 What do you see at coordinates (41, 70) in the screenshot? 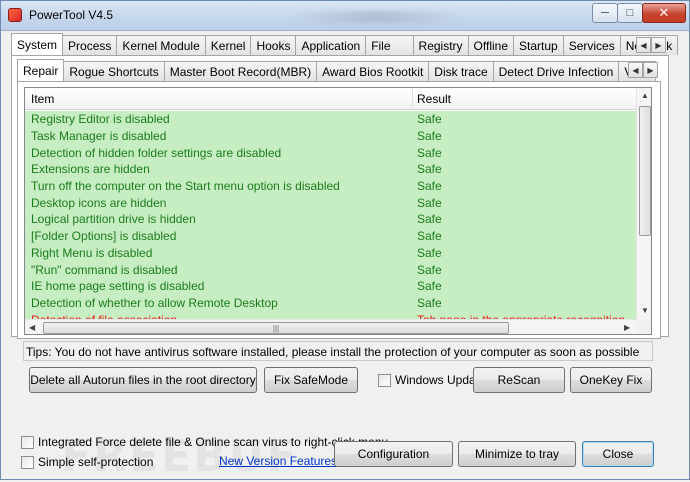
I see `subtab-repair: Repair` at bounding box center [41, 70].